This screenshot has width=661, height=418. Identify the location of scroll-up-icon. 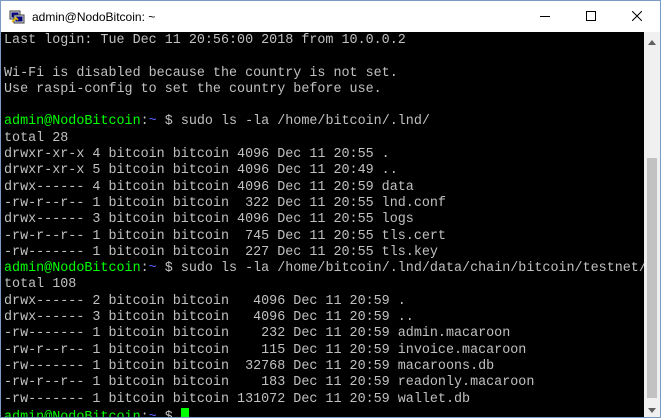
(652, 41).